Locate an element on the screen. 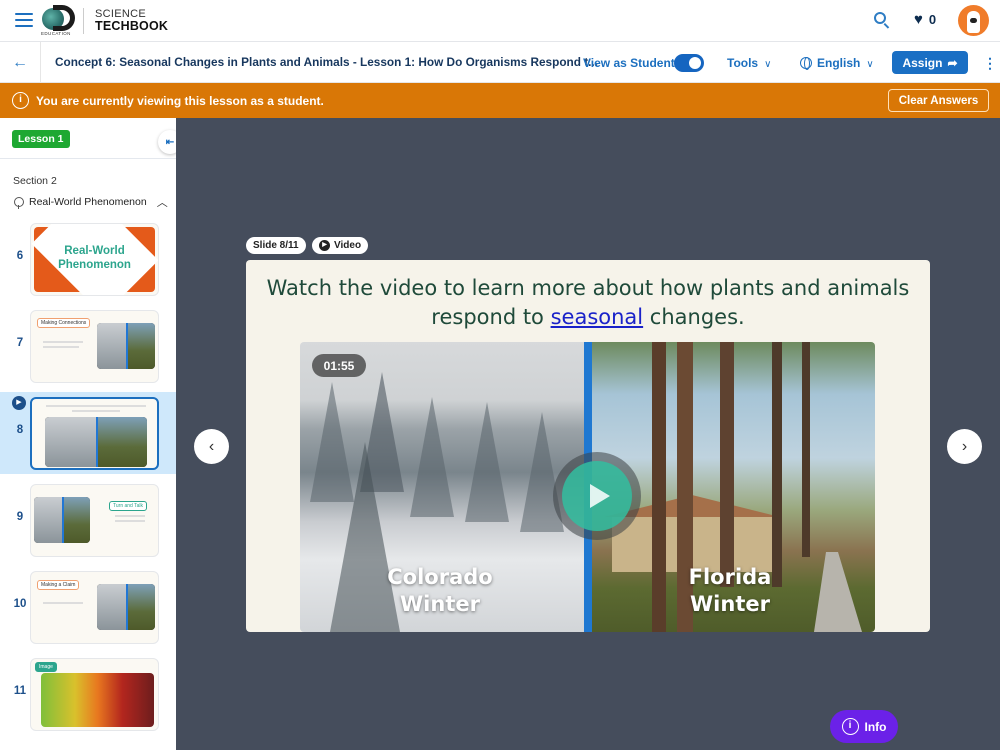  next-slide-button: › is located at coordinates (964, 446).